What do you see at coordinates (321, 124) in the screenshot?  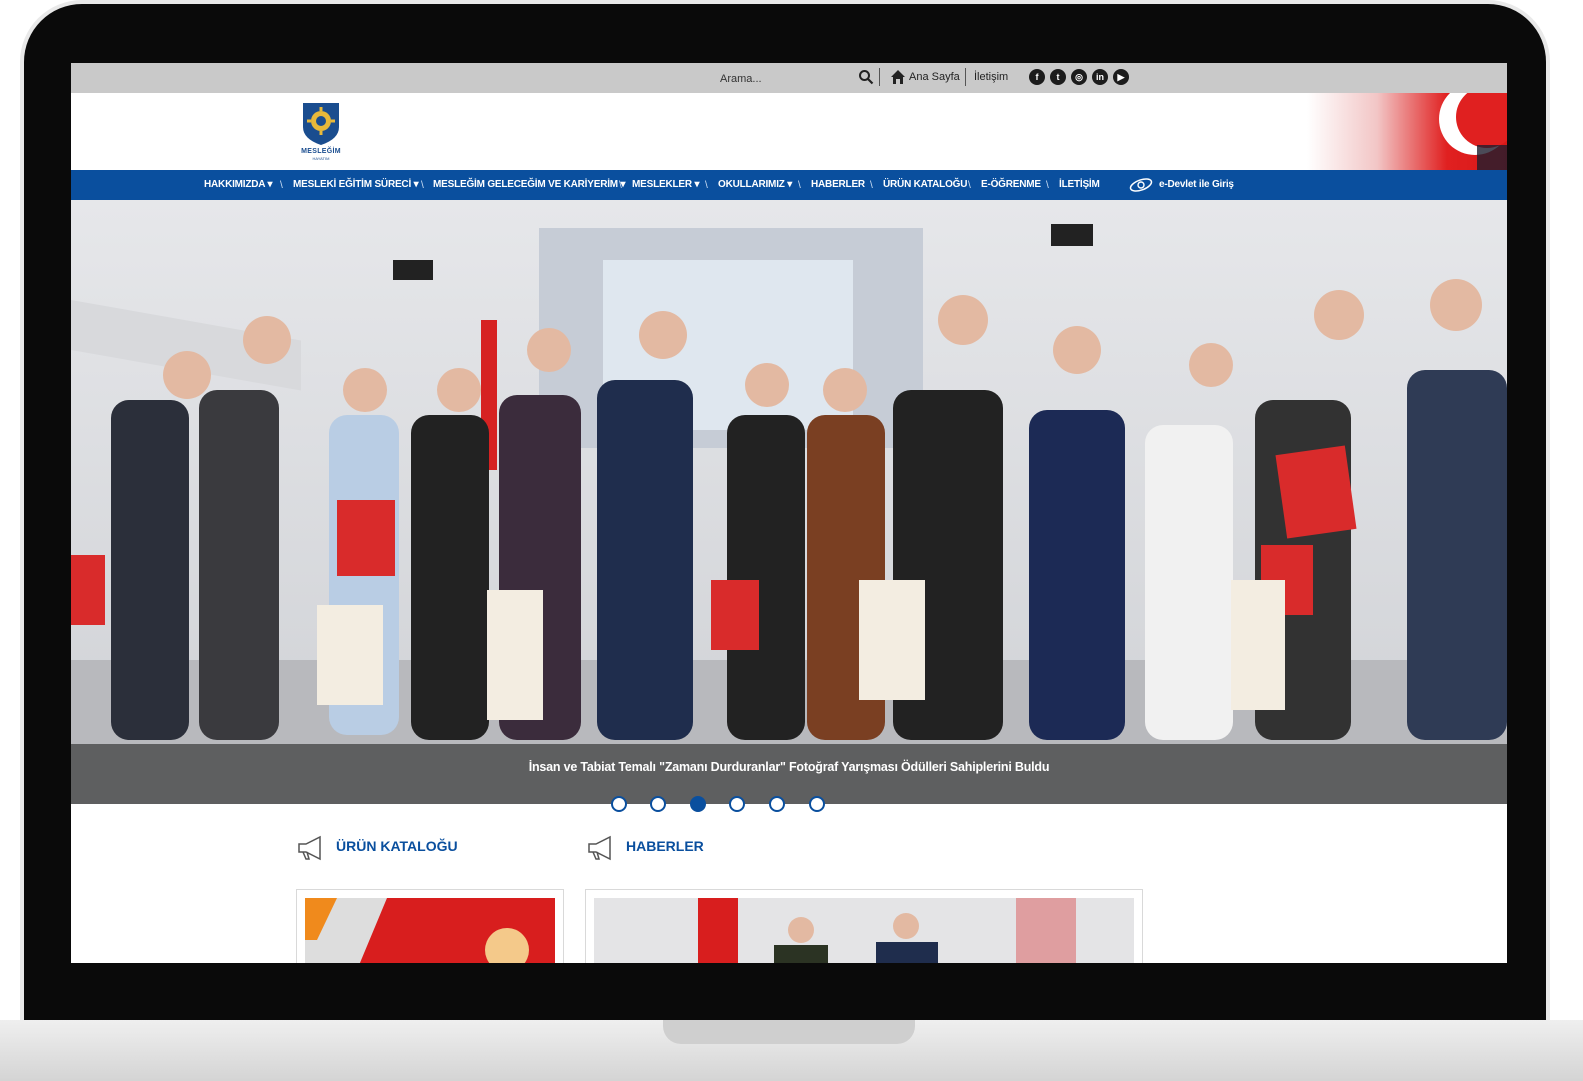 I see `gear-shield-icon` at bounding box center [321, 124].